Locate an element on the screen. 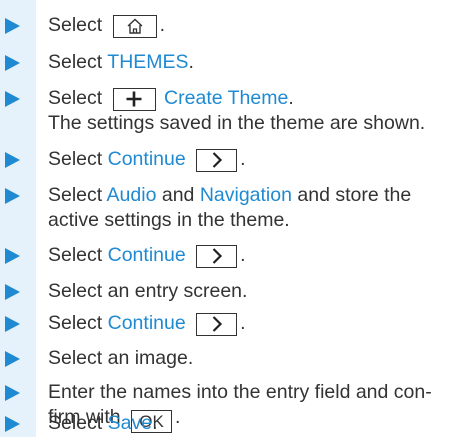  step-text: Select an image. is located at coordinates (121, 358).